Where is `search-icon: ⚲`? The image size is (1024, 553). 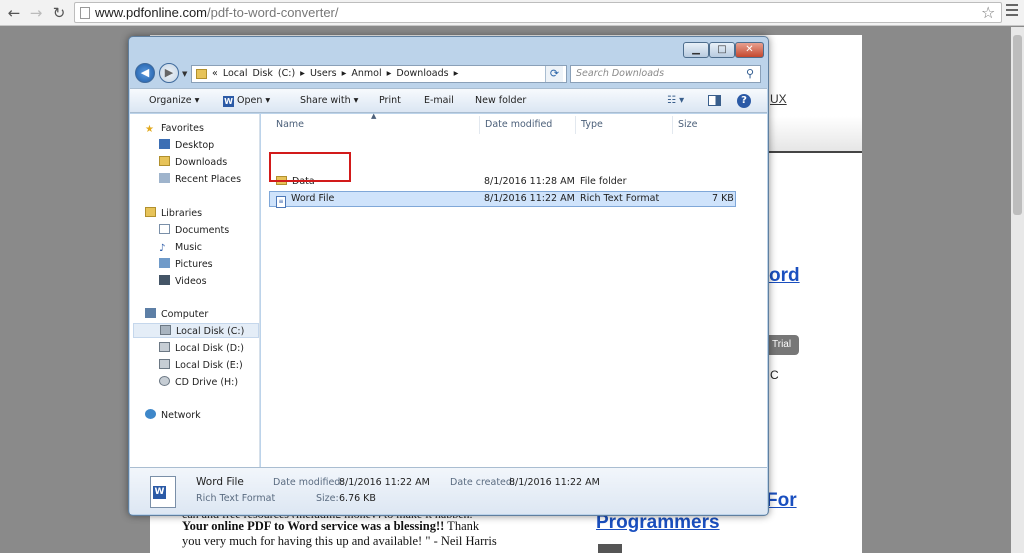 search-icon: ⚲ is located at coordinates (750, 73).